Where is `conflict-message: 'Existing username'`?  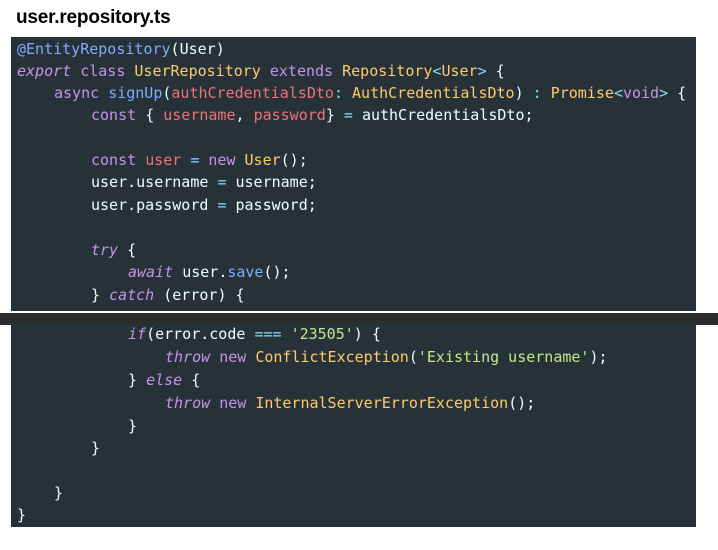
conflict-message: 'Existing username' is located at coordinates (503, 357).